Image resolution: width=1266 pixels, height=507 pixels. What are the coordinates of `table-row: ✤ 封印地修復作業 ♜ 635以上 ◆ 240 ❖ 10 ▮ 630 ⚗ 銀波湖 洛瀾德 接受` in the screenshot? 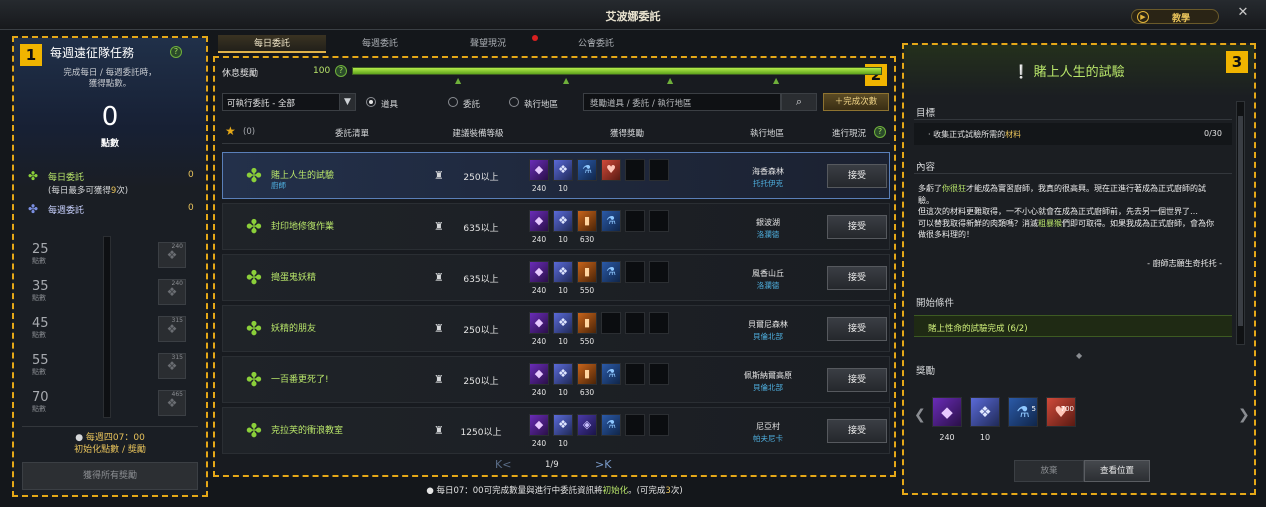 It's located at (556, 226).